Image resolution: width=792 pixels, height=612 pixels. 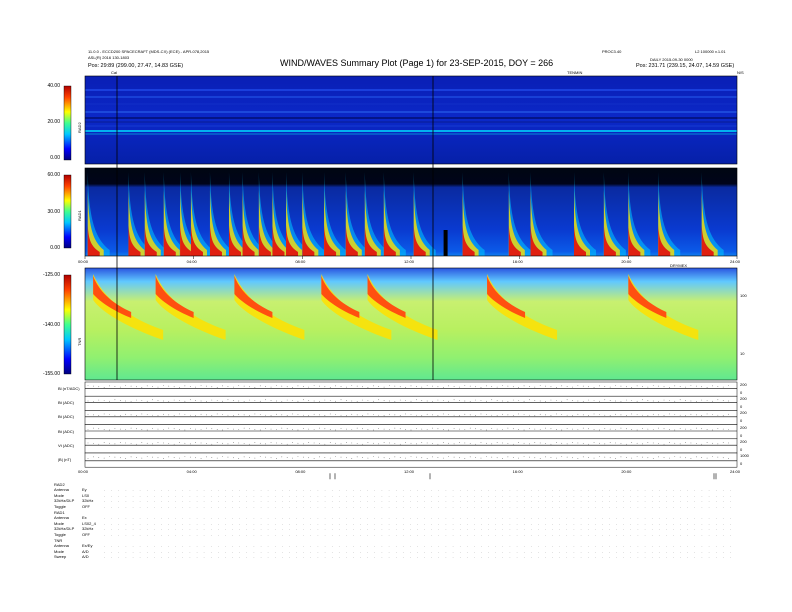 I want to click on lower-time-tick-3: 12:00, so click(x=409, y=472).